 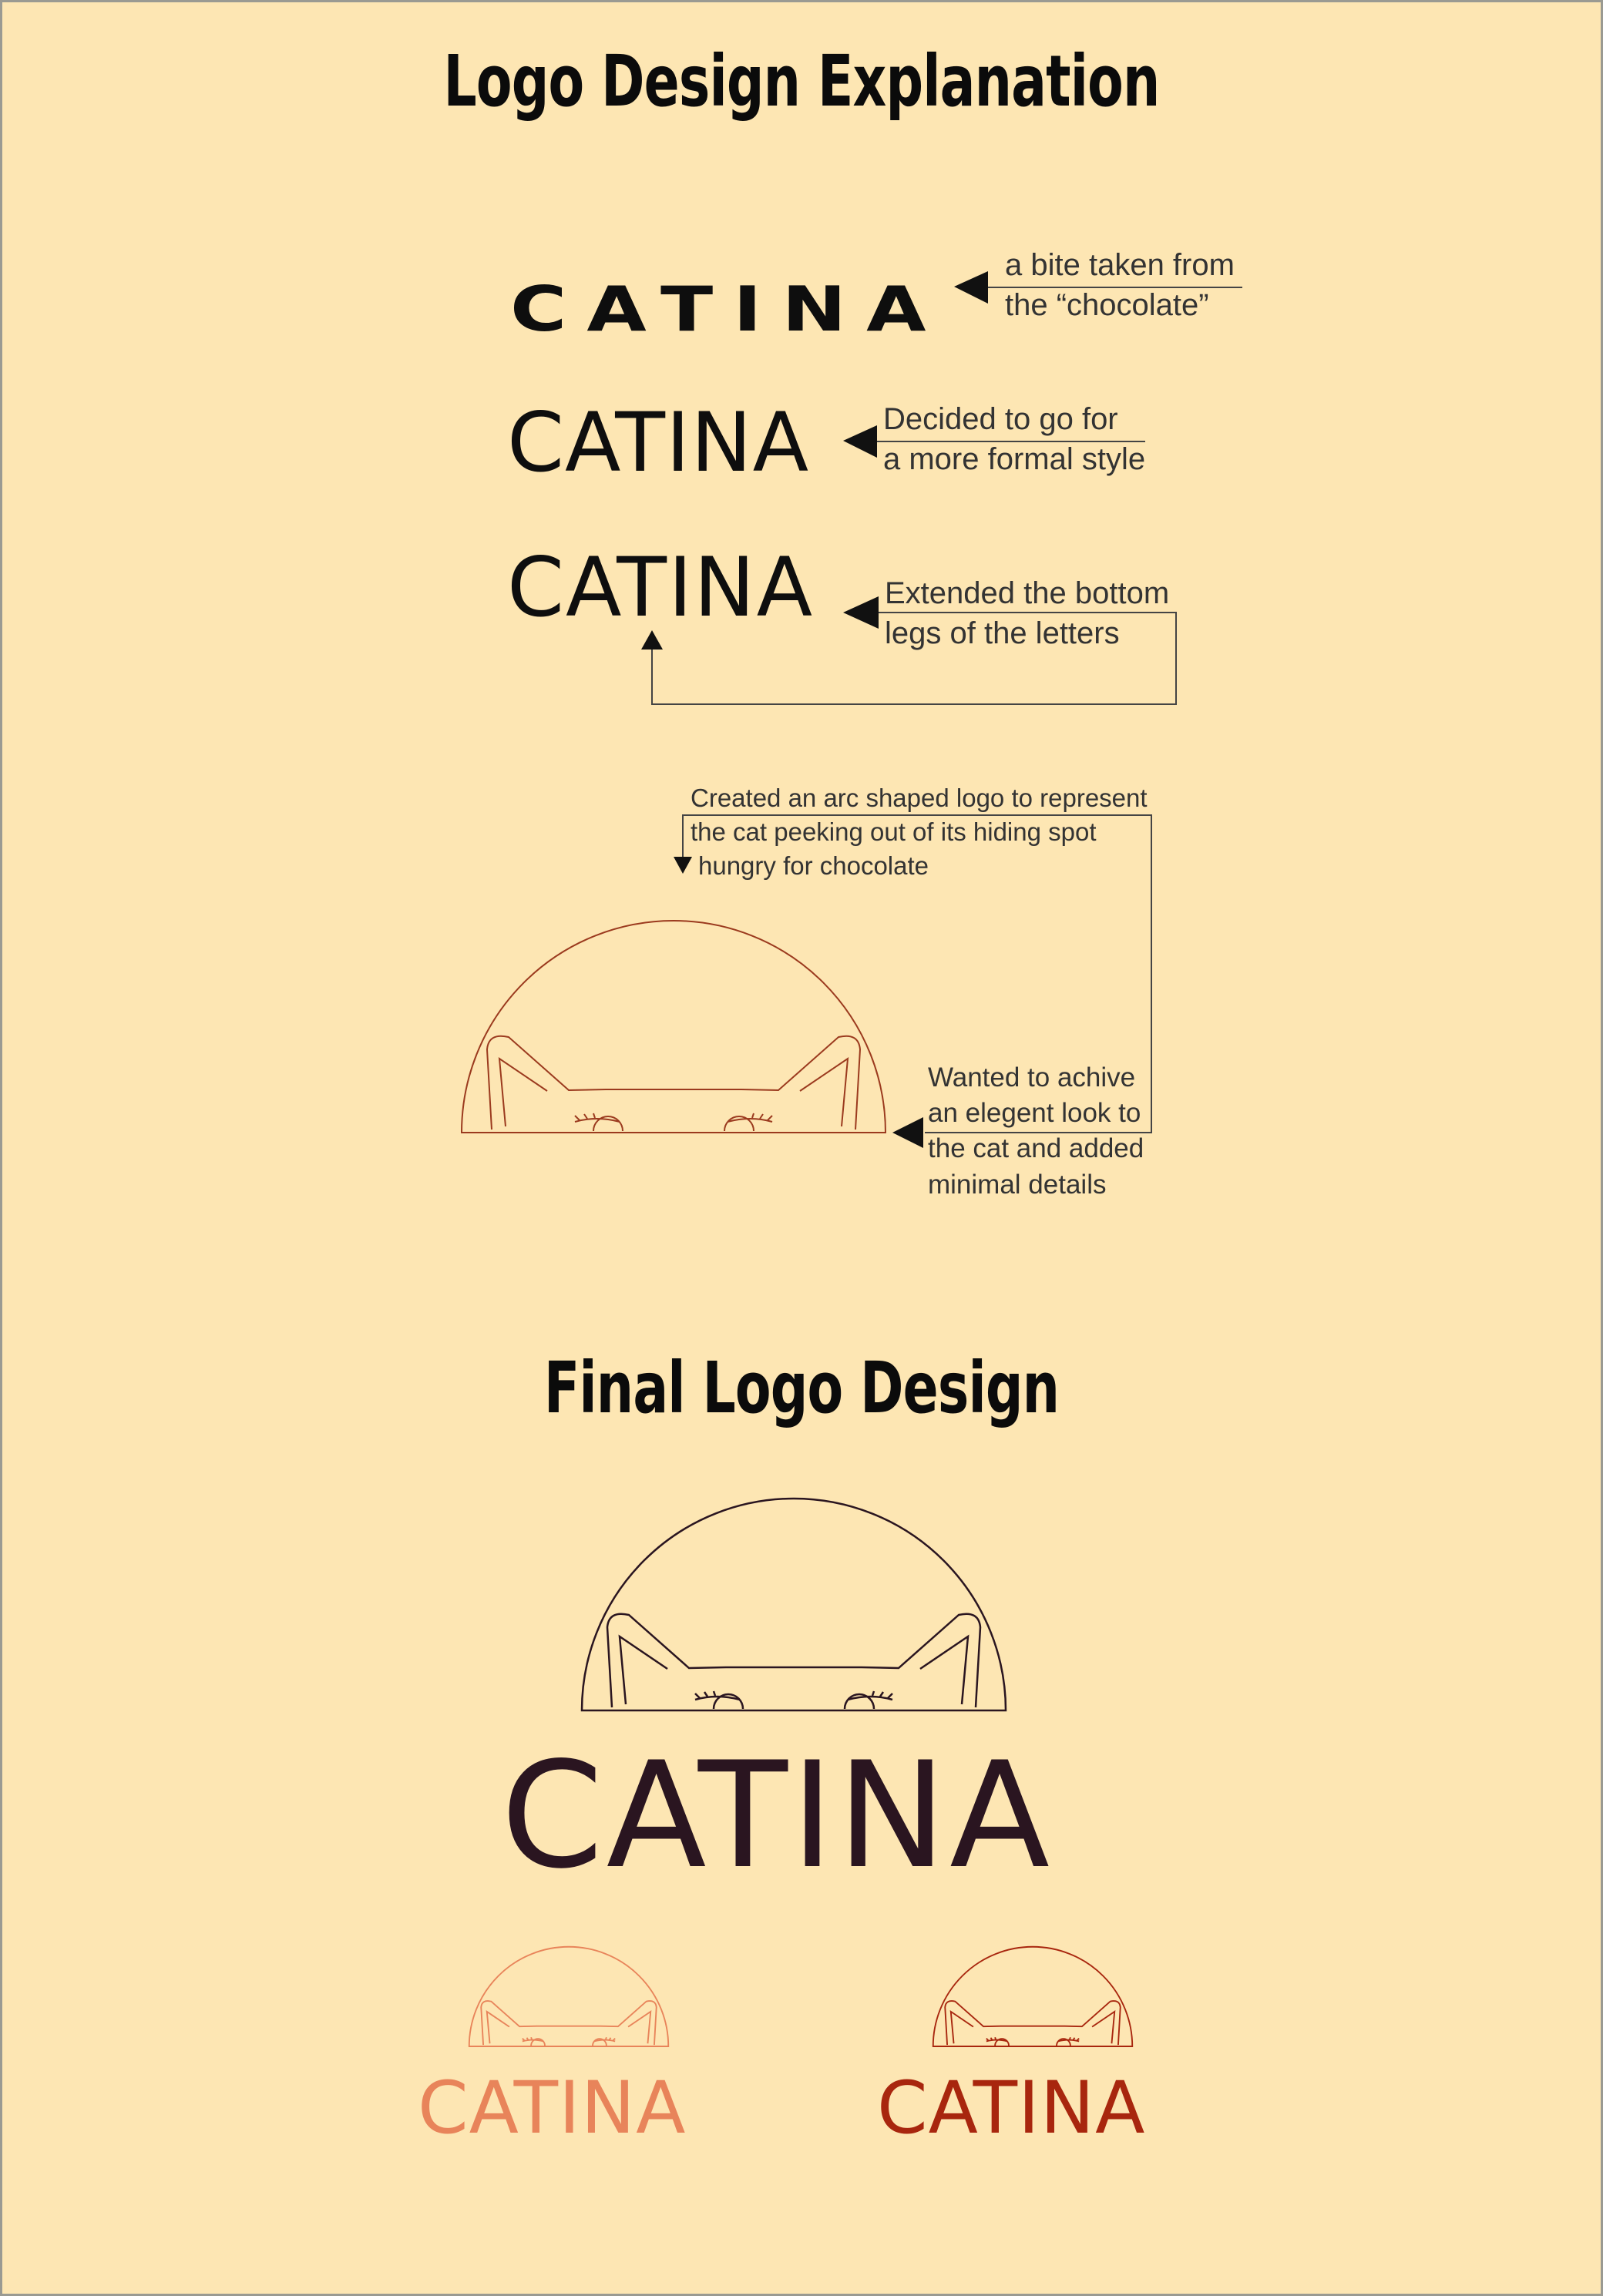 What do you see at coordinates (994, 442) in the screenshot?
I see `arrow-formal` at bounding box center [994, 442].